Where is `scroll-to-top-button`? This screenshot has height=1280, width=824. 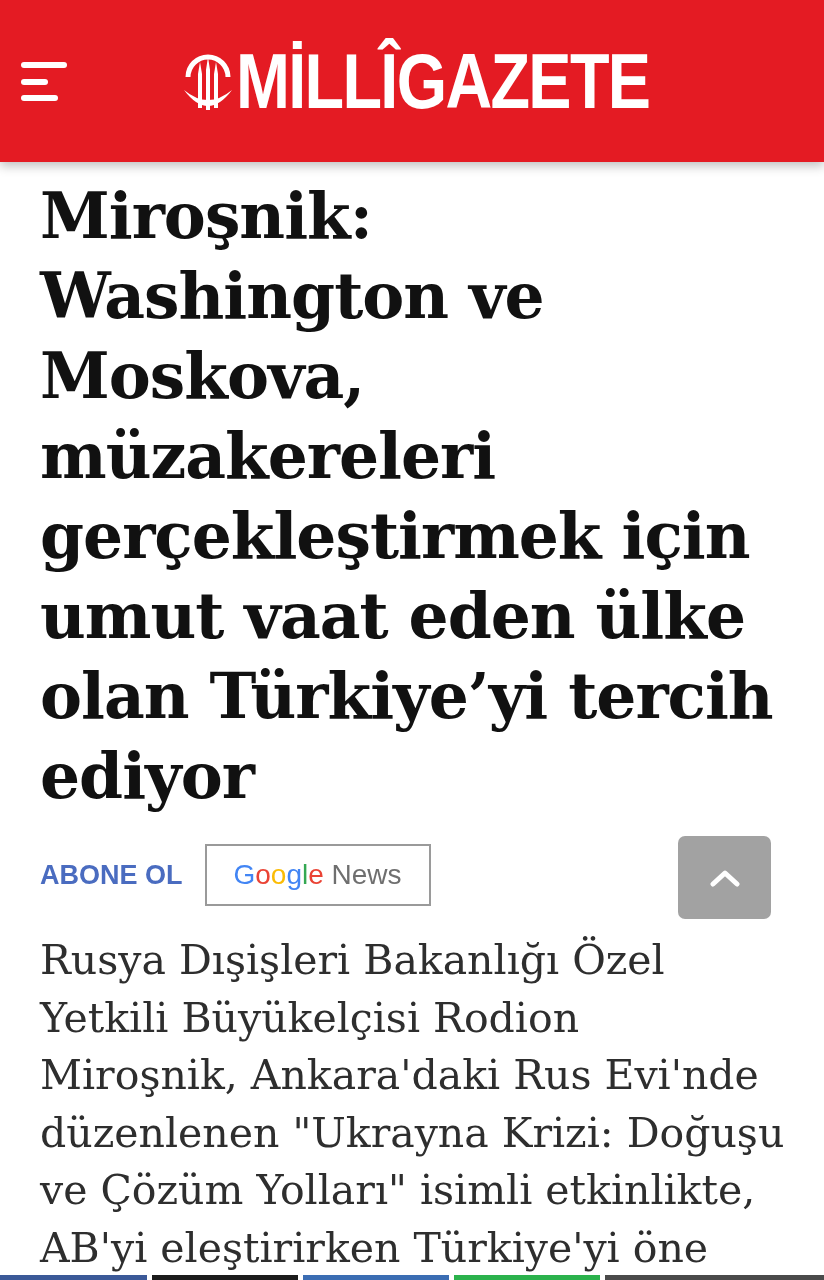
scroll-to-top-button is located at coordinates (724, 877).